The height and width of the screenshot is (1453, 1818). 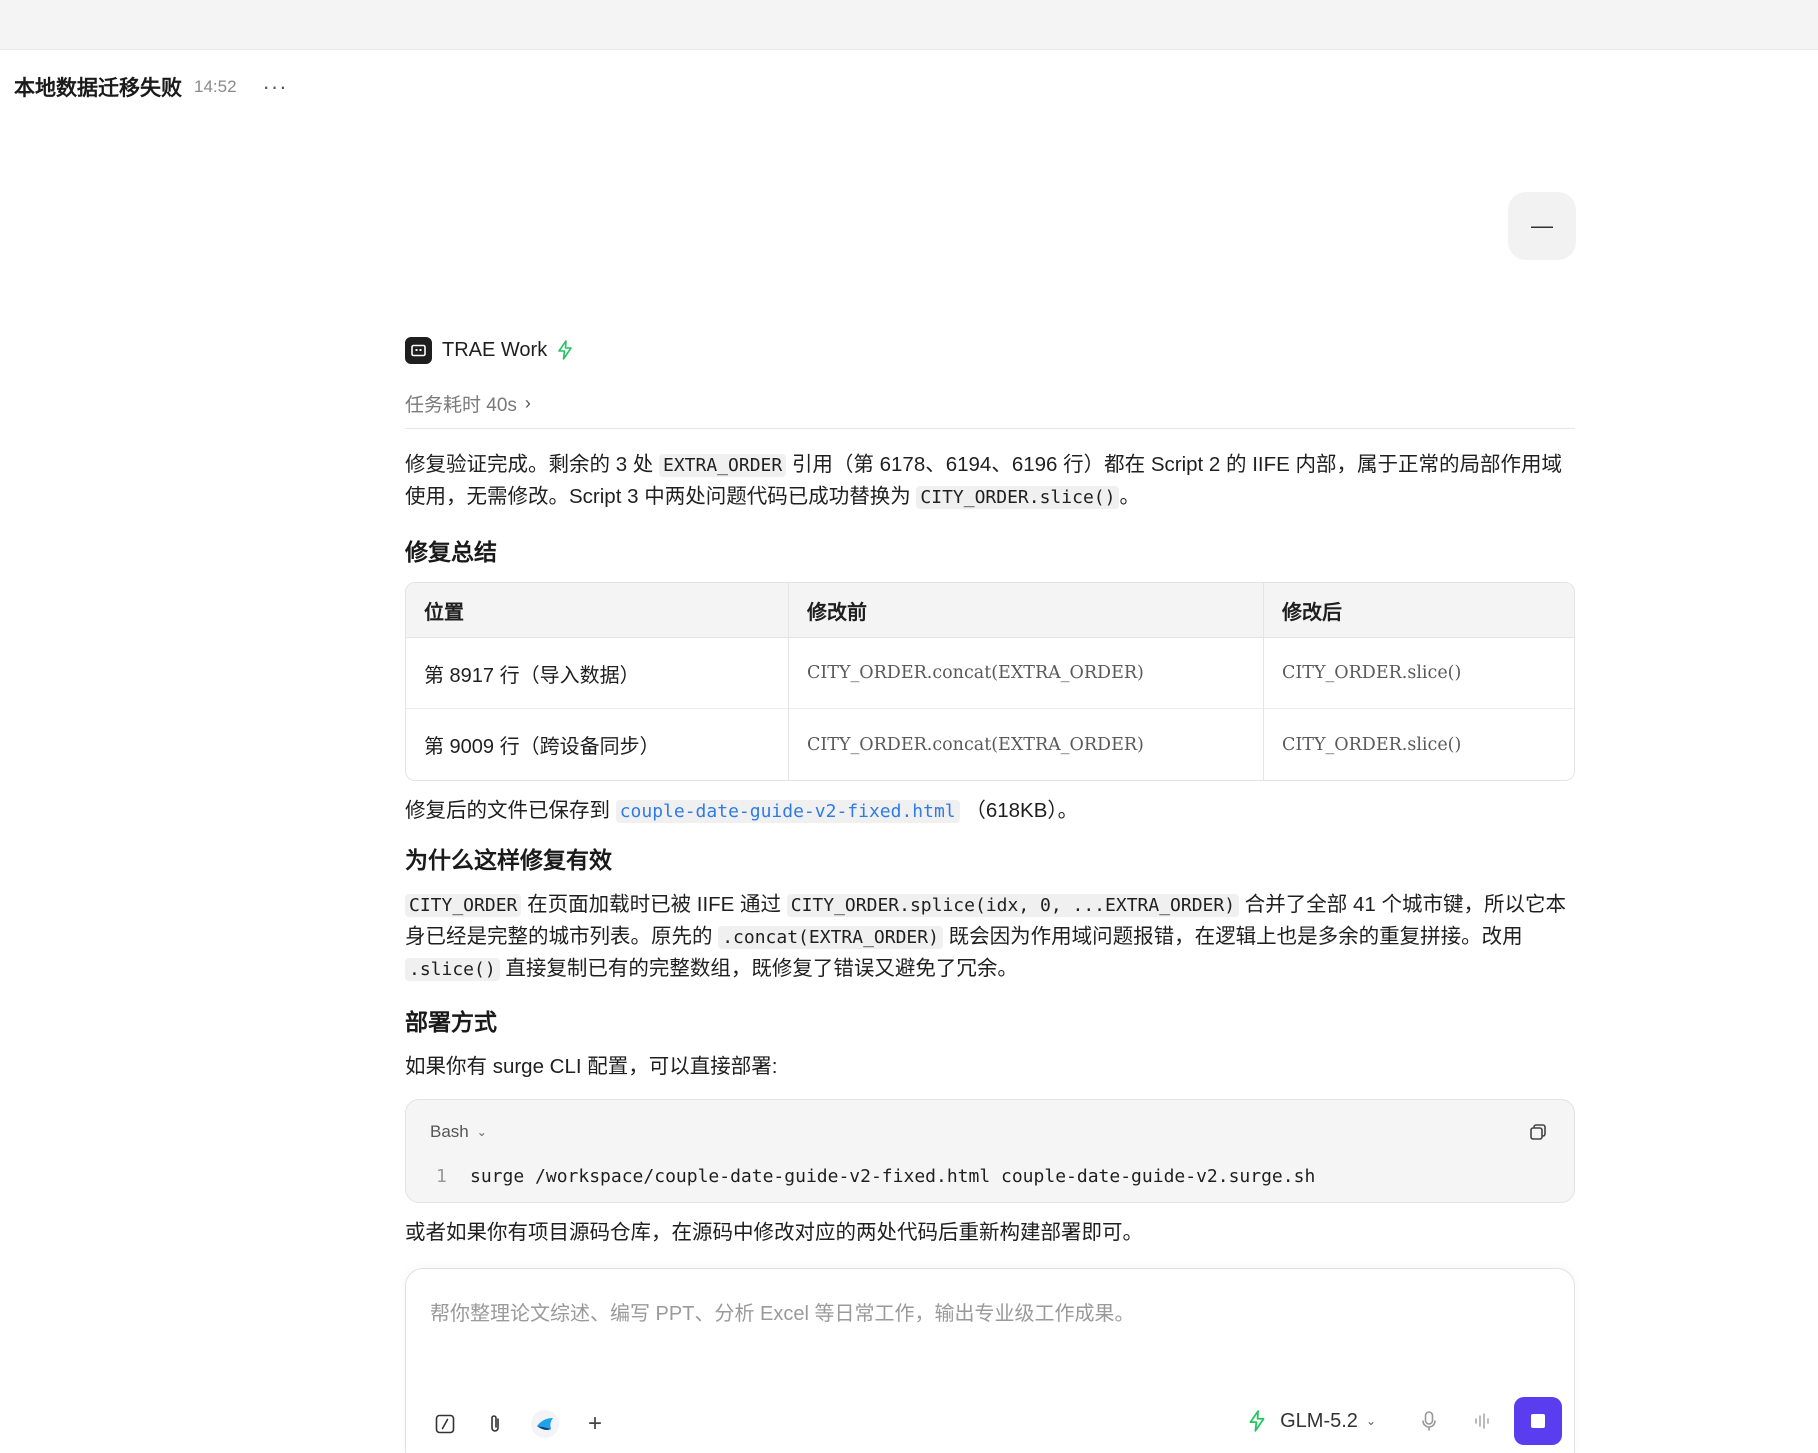 I want to click on why-heading: 为什么这样修复有效, so click(x=508, y=860).